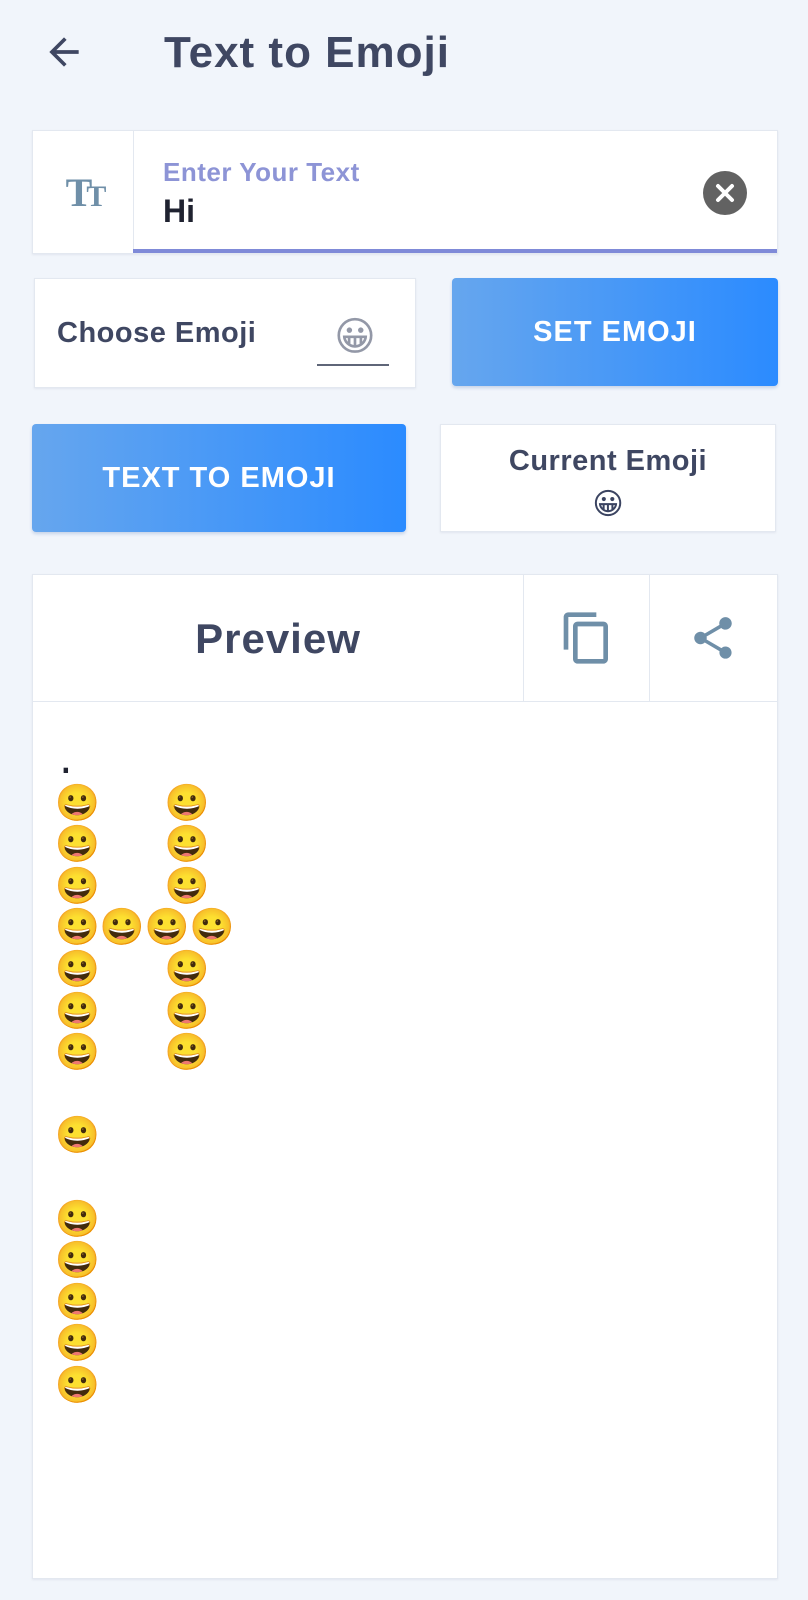 This screenshot has width=808, height=1600. Describe the element at coordinates (219, 478) in the screenshot. I see `text-to-emoji-button: TEXT TO EMOJI` at that location.